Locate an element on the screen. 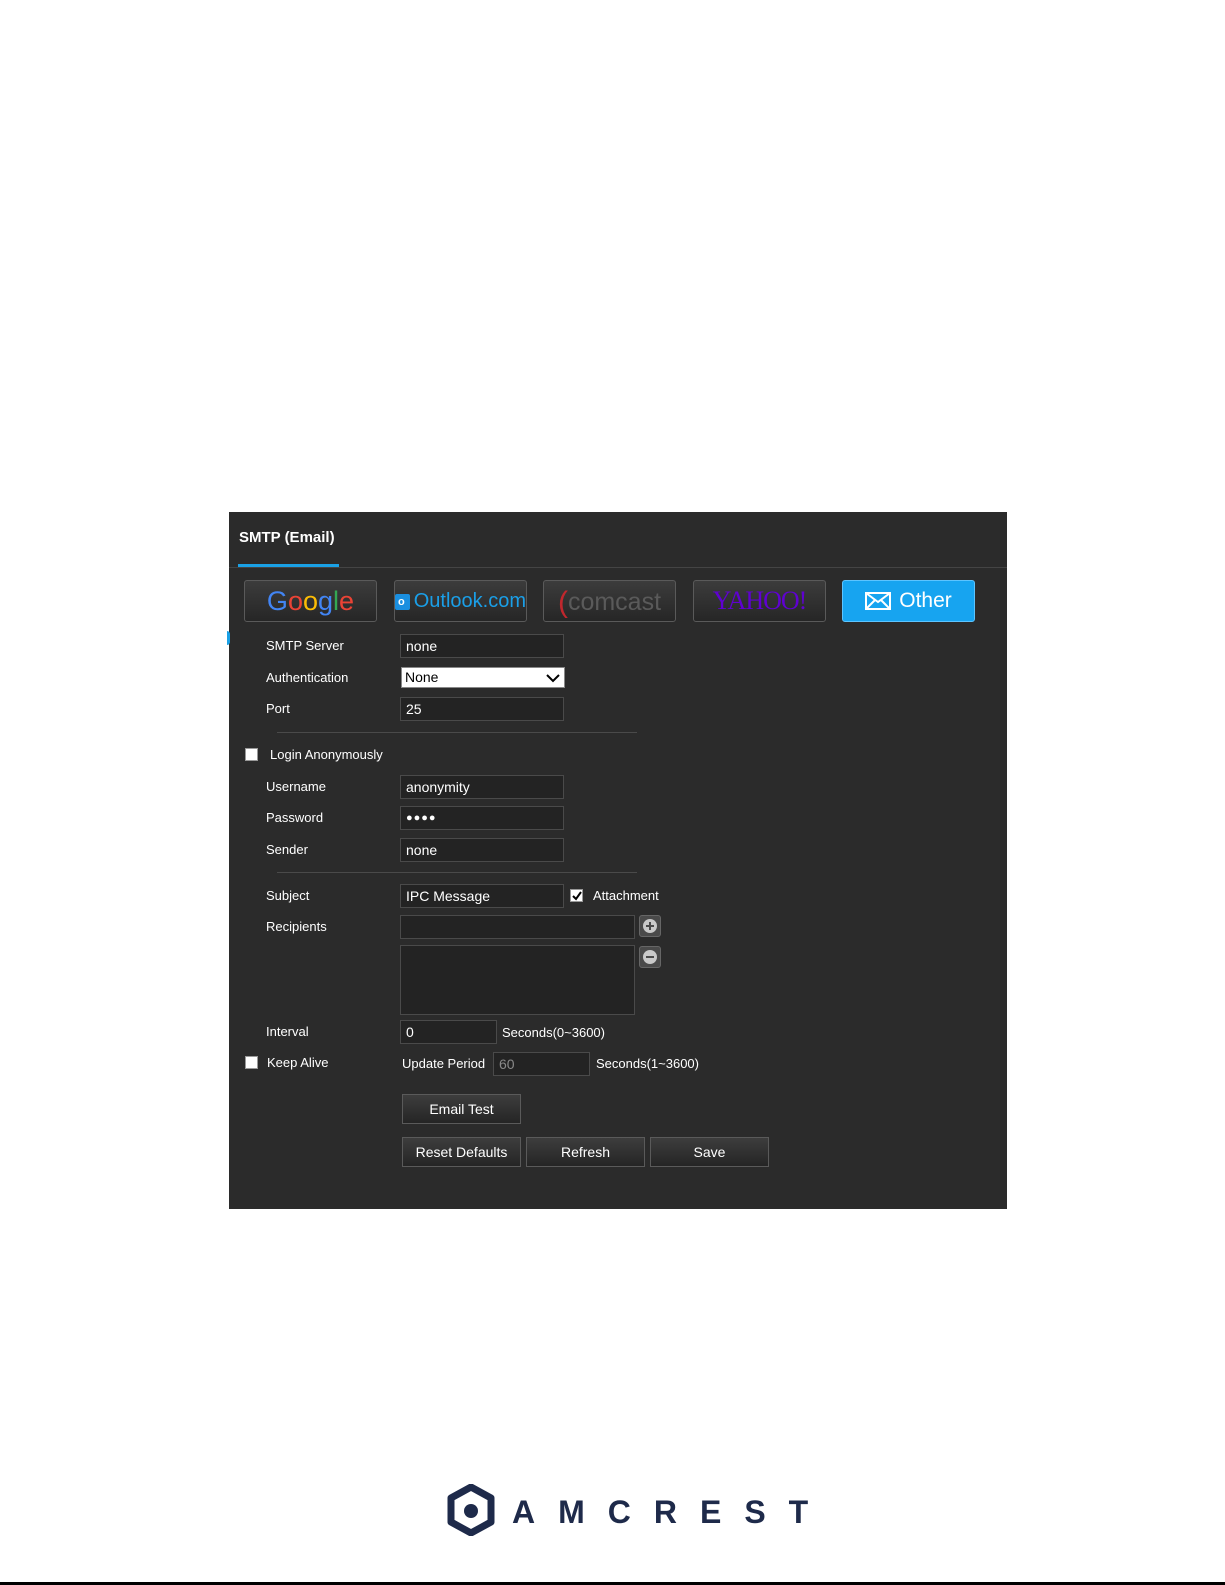 This screenshot has height=1585, width=1225. email-test-button: Email Test is located at coordinates (461, 1109).